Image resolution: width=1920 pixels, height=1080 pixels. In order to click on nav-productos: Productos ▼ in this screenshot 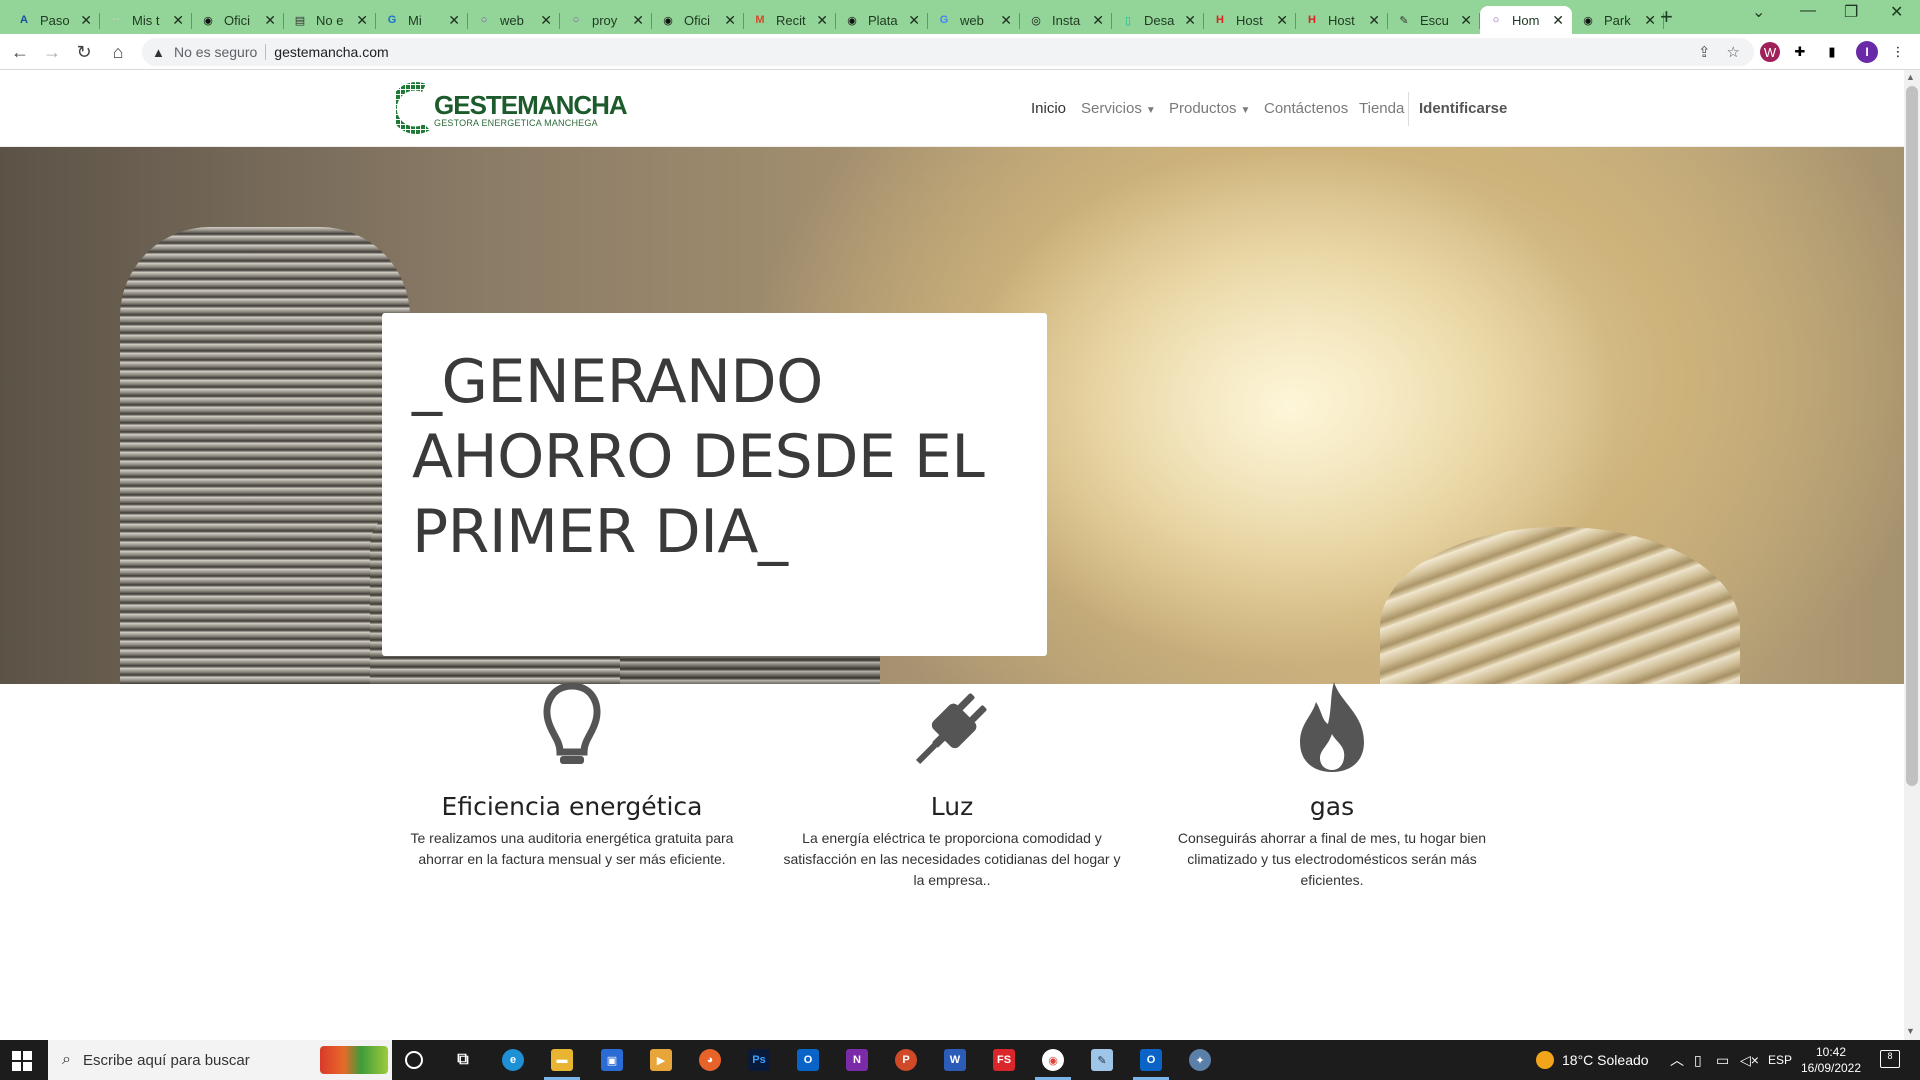, I will do `click(1209, 108)`.